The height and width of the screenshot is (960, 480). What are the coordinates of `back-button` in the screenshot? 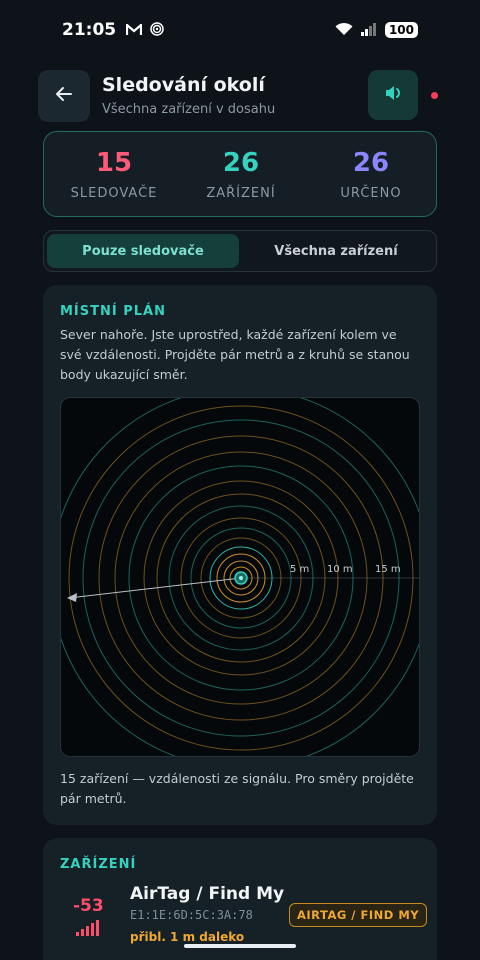 It's located at (64, 96).